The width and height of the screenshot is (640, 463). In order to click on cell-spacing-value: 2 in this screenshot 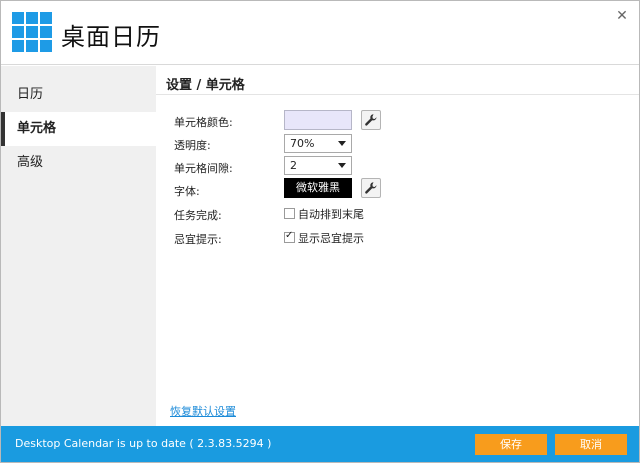, I will do `click(293, 165)`.